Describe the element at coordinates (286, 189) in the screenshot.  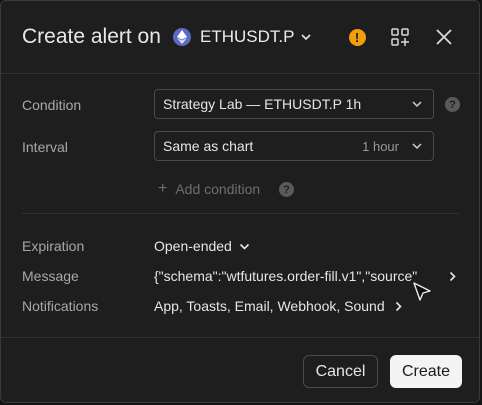
I see `add-condition-help-icon: ?` at that location.